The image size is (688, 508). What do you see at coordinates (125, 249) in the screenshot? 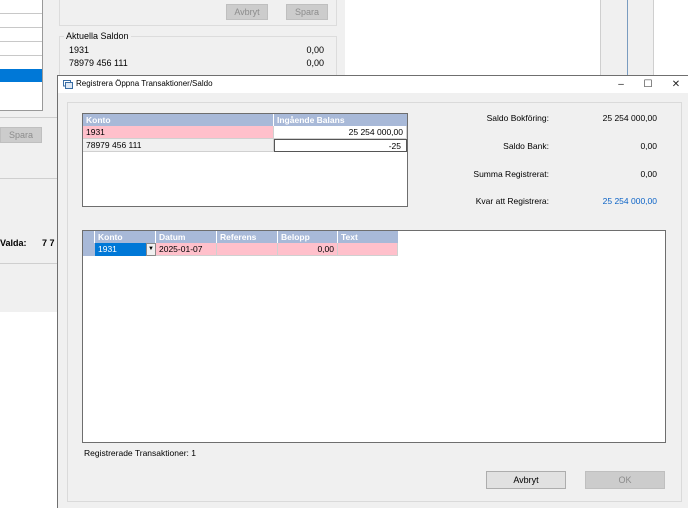
I see `cell-konto-combobox: 1931 ▼` at bounding box center [125, 249].